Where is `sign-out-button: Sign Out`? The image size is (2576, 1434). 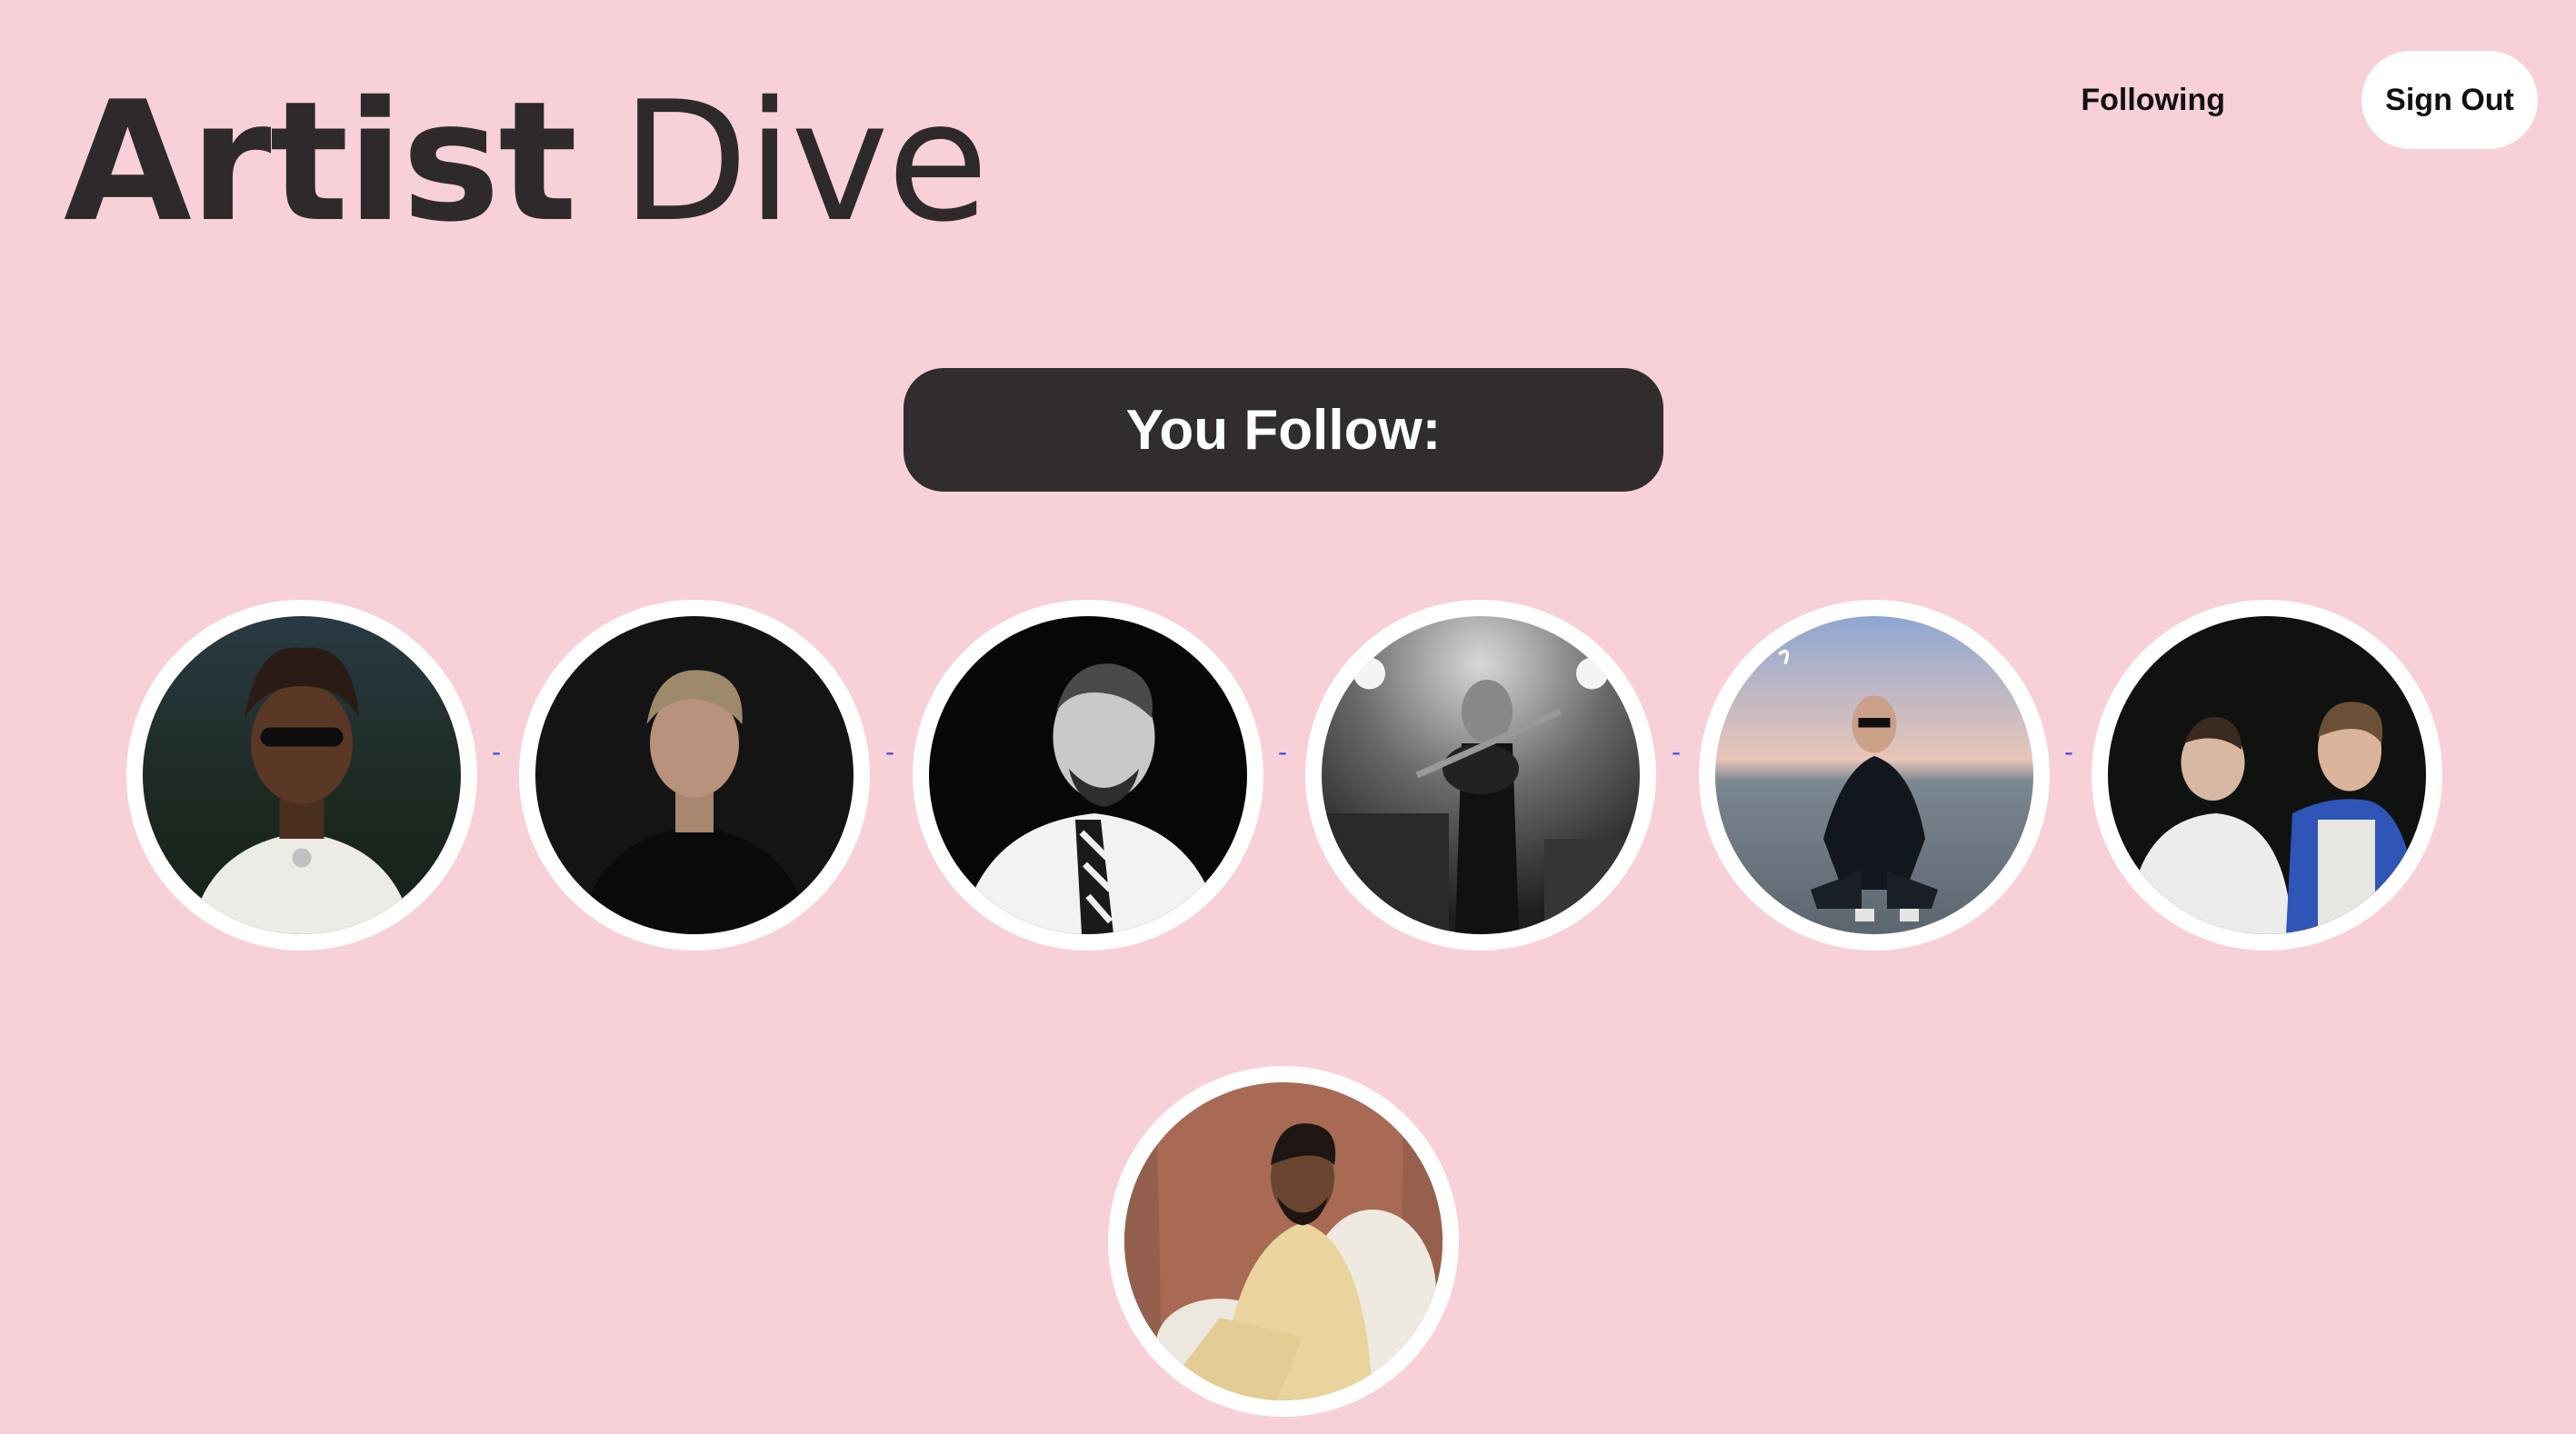
sign-out-button: Sign Out is located at coordinates (2449, 100).